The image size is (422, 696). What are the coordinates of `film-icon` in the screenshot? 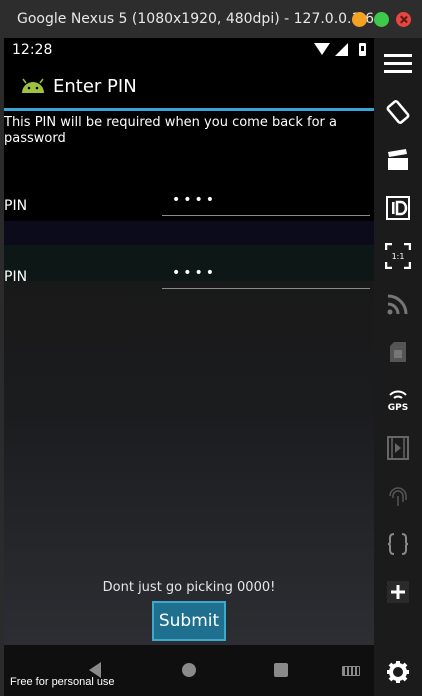 It's located at (398, 448).